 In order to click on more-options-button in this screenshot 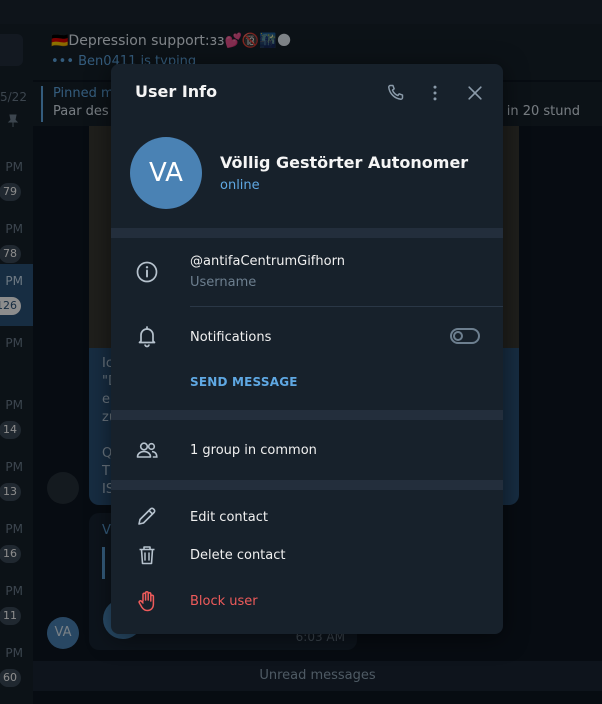, I will do `click(435, 93)`.